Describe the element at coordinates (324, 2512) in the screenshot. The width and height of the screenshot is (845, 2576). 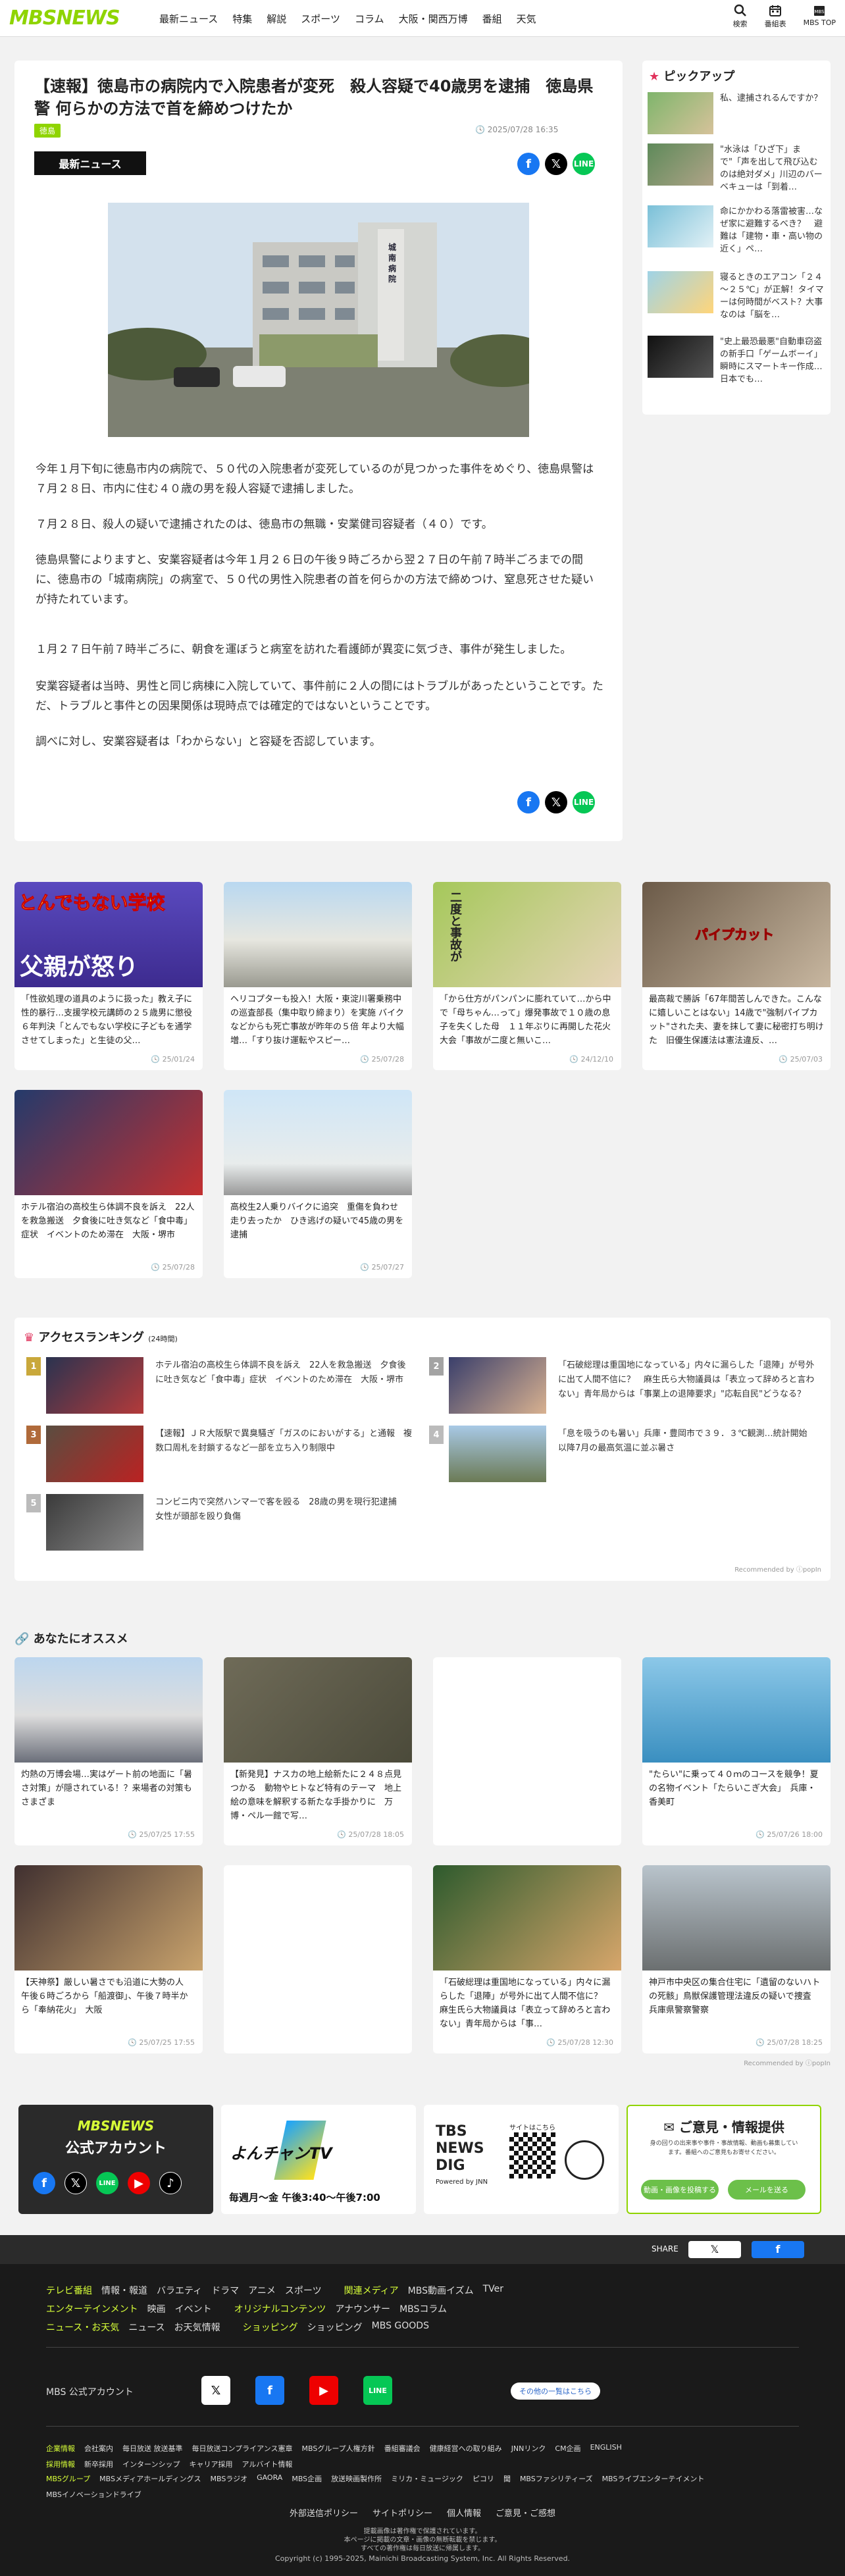
I see `footer-bottom-link: 外部送信ポリシー` at that location.